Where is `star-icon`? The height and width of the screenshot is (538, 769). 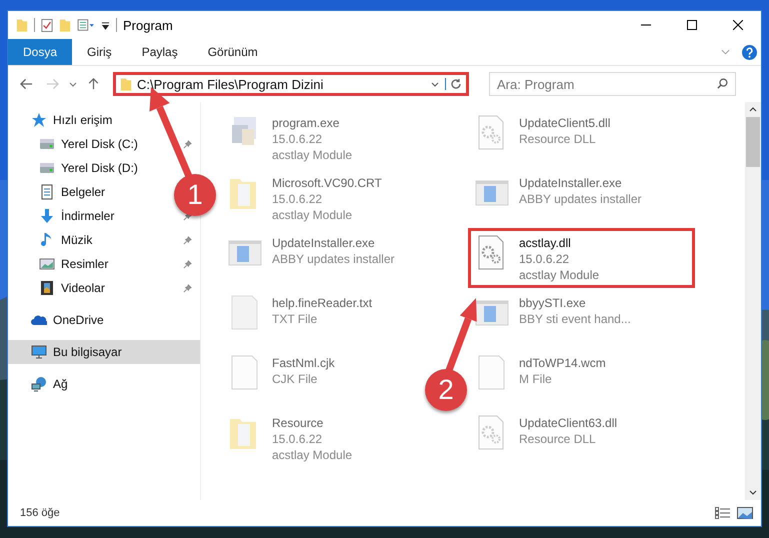 star-icon is located at coordinates (39, 120).